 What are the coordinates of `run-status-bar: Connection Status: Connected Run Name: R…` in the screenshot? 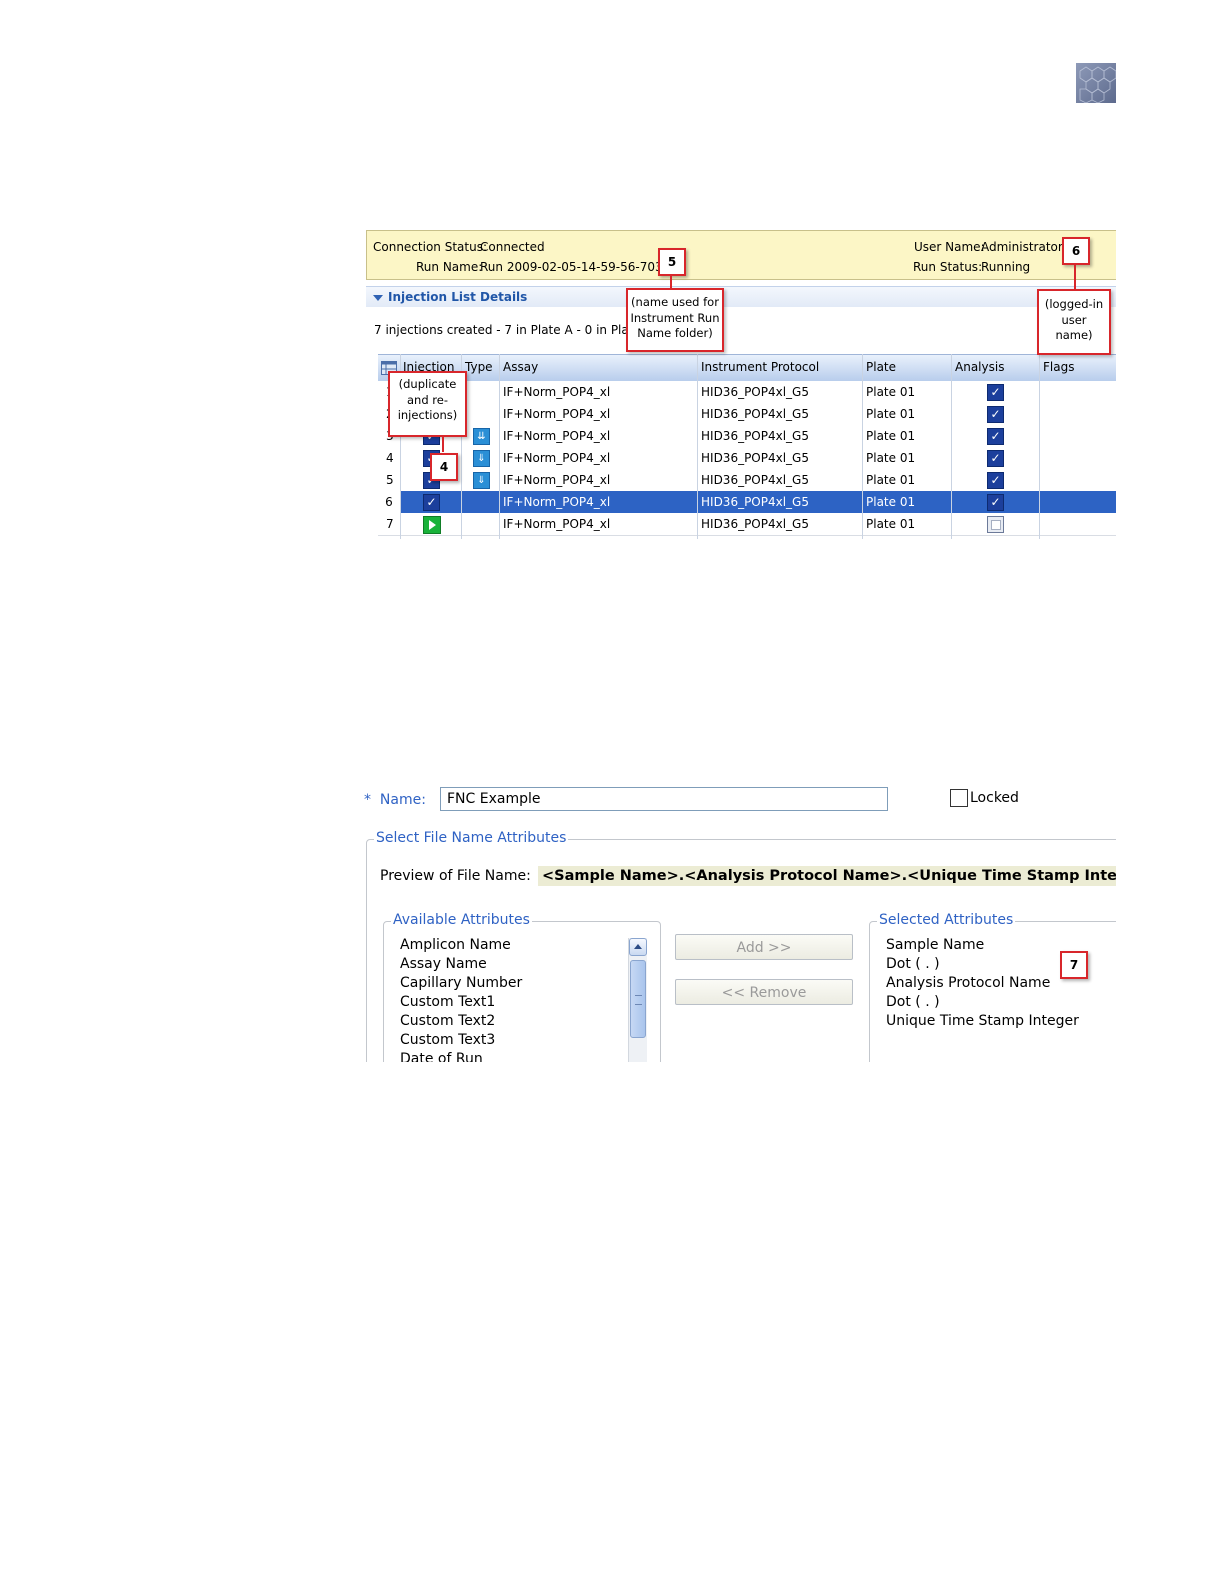 It's located at (741, 255).